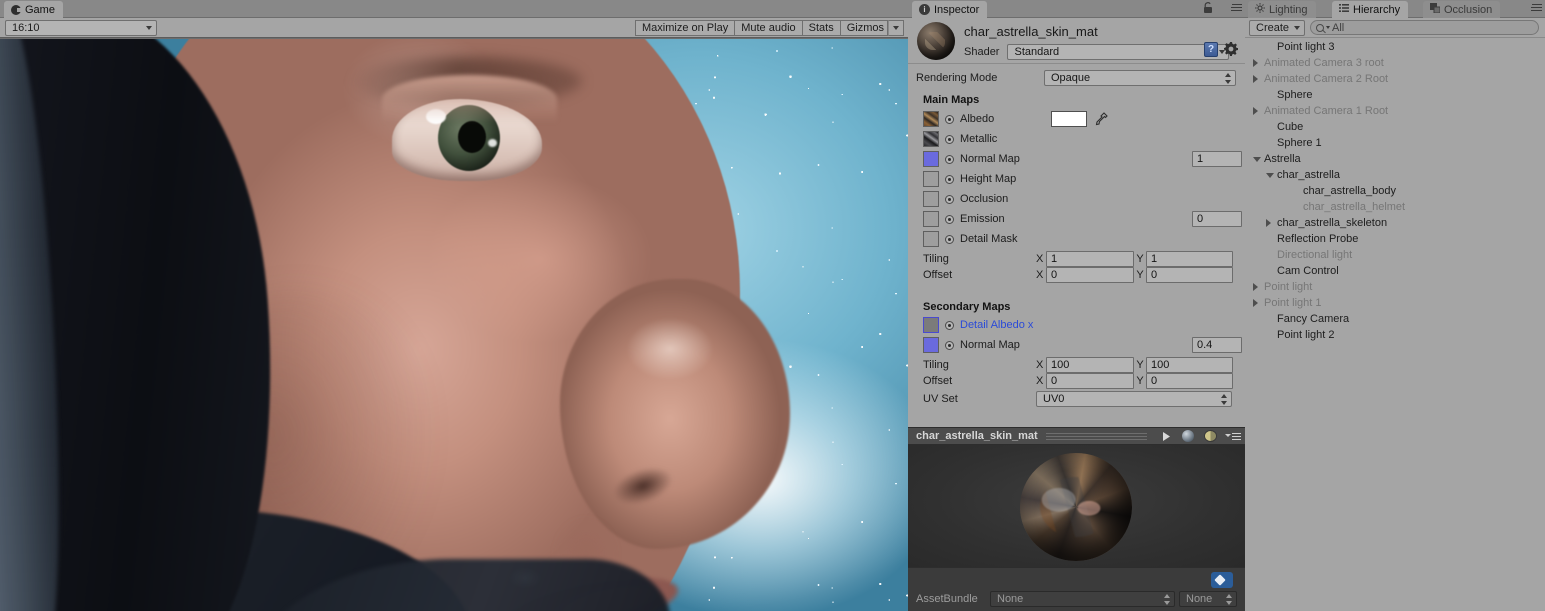 This screenshot has height=611, width=1545. Describe the element at coordinates (949, 345) in the screenshot. I see `secondary-normal-map-toggle-icon` at that location.